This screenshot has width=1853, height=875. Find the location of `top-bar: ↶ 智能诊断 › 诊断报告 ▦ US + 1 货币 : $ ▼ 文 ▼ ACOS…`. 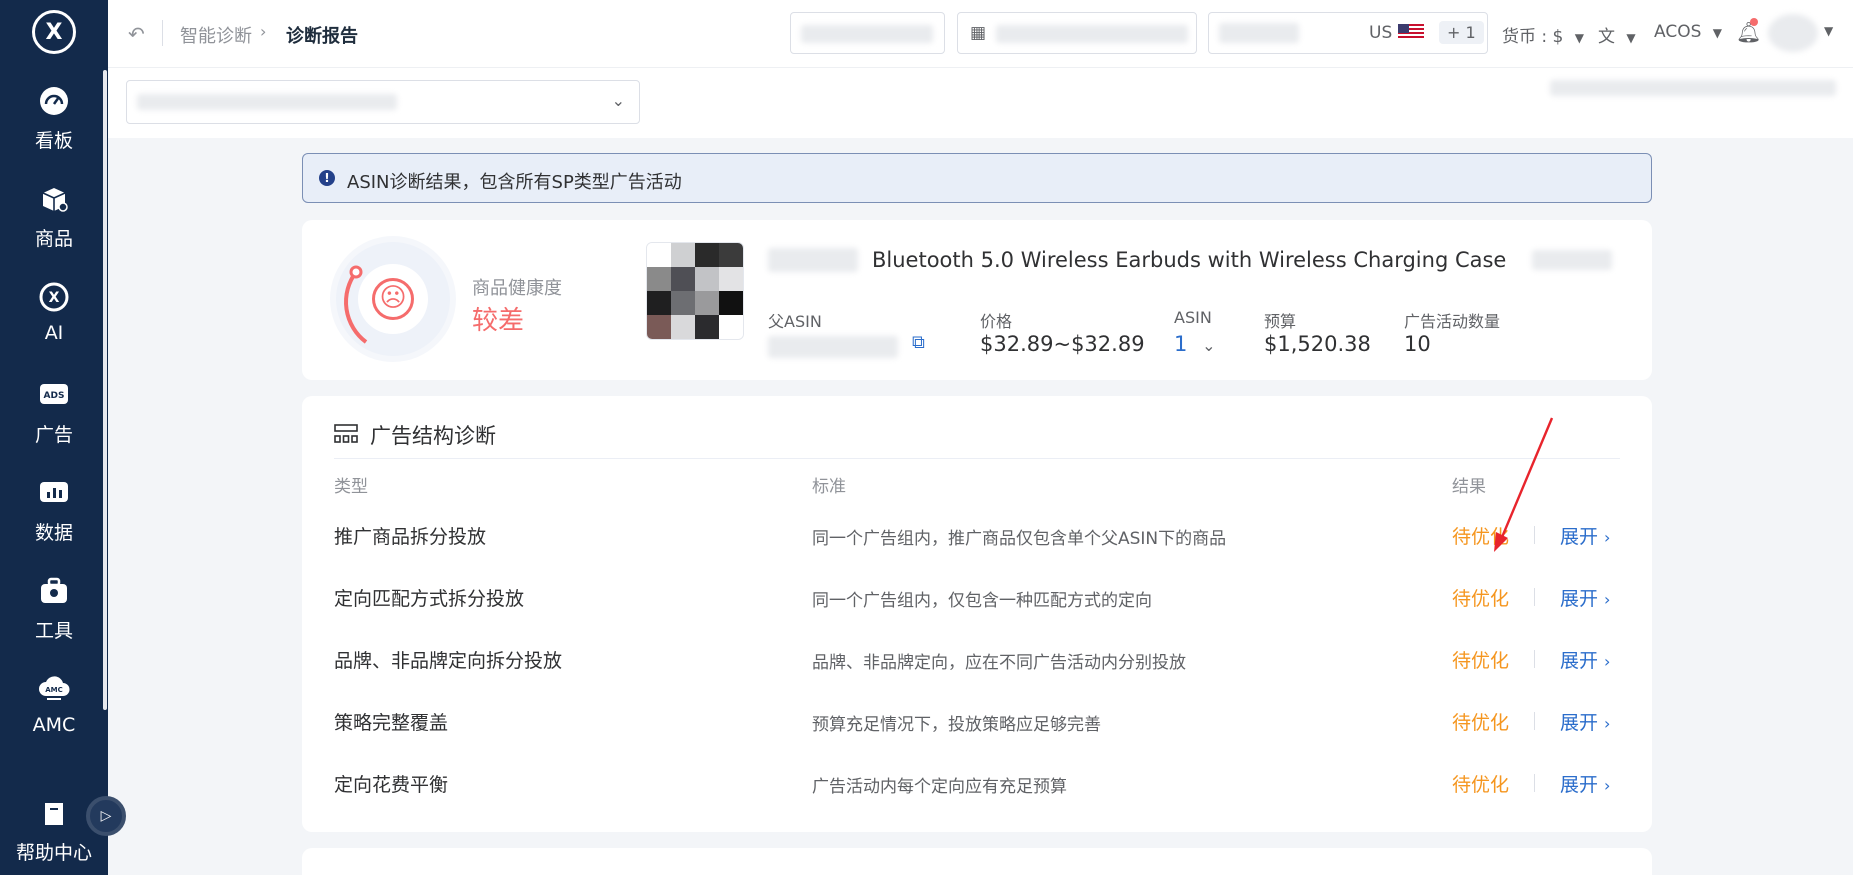

top-bar: ↶ 智能诊断 › 诊断报告 ▦ US + 1 货币 : $ ▼ 文 ▼ ACOS… is located at coordinates (980, 34).